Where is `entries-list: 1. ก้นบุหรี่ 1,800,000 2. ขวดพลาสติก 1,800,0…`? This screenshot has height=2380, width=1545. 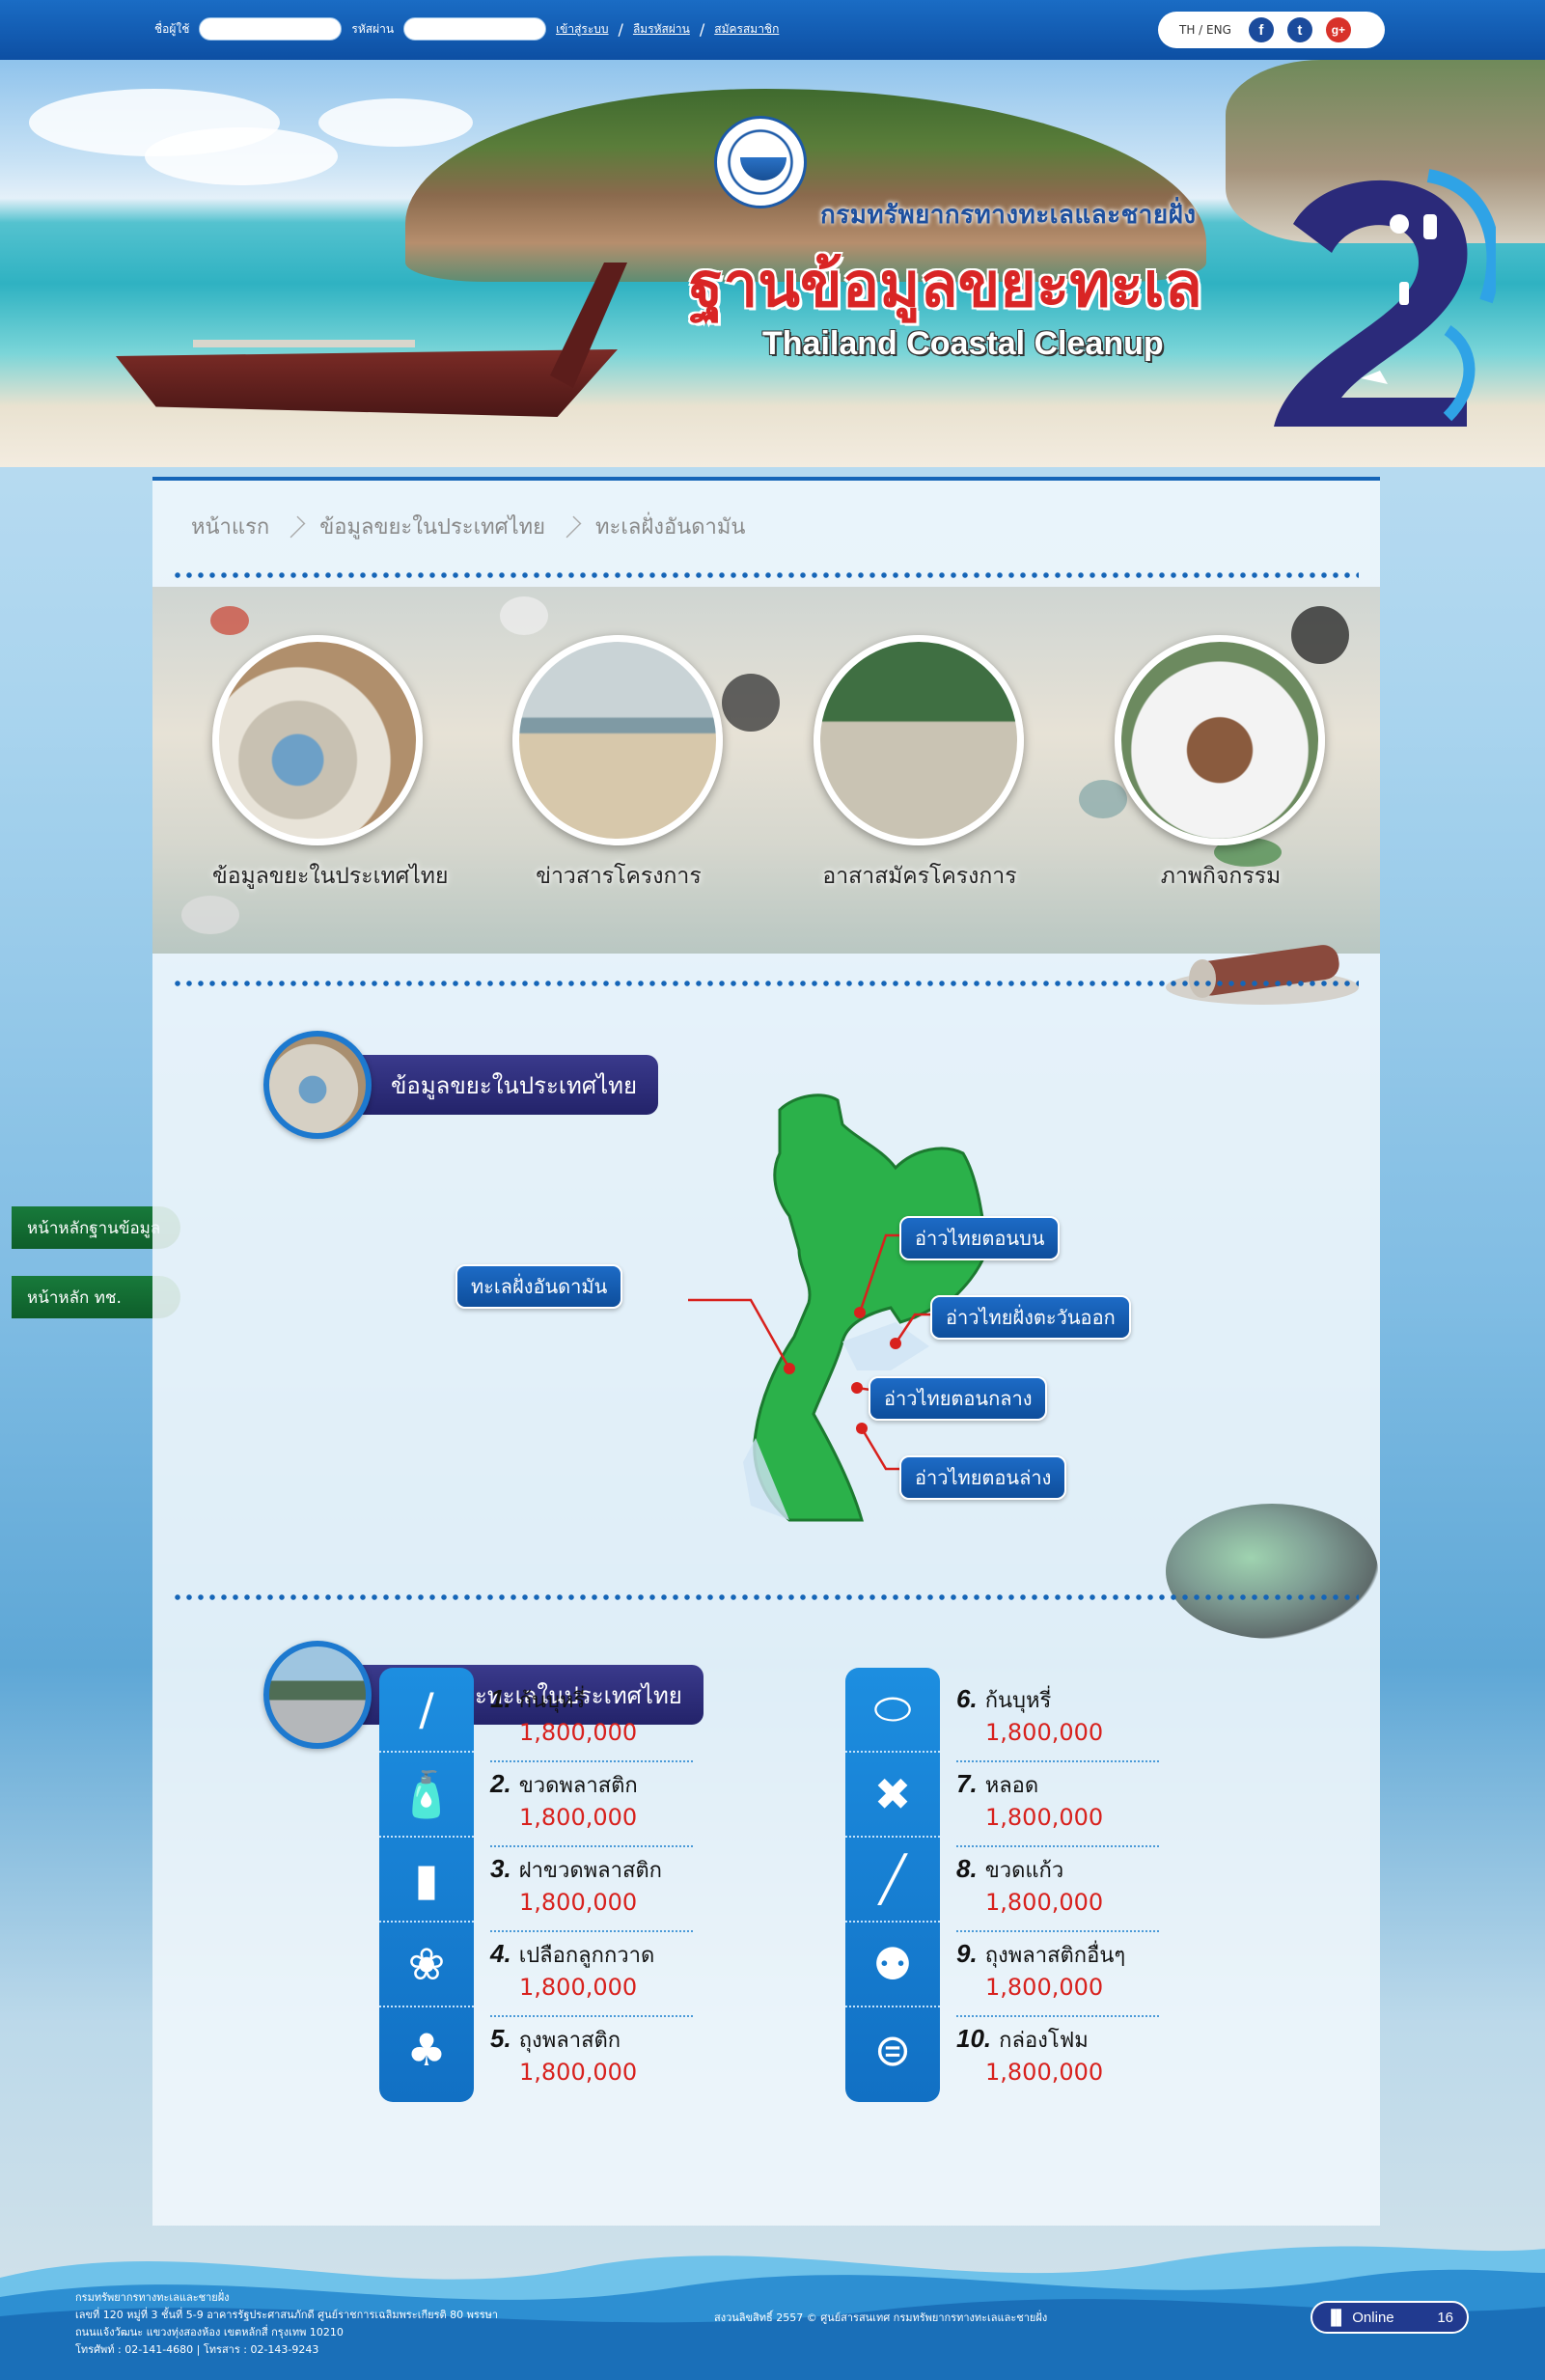
entries-list: 1. ก้นบุหรี่ 1,800,000 2. ขวดพลาสติก 1,800,0… is located at coordinates (591, 1890).